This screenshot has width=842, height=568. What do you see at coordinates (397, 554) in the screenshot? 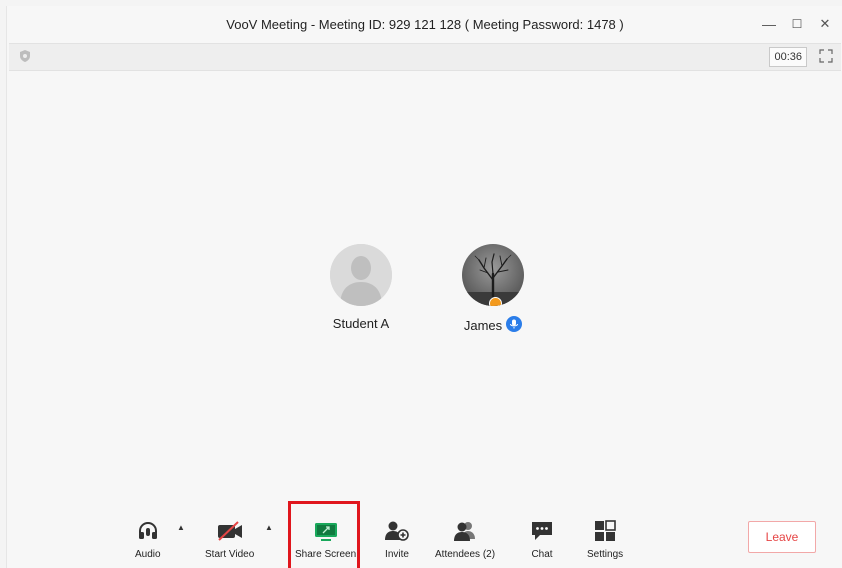
I see `invite-label: Invite` at bounding box center [397, 554].